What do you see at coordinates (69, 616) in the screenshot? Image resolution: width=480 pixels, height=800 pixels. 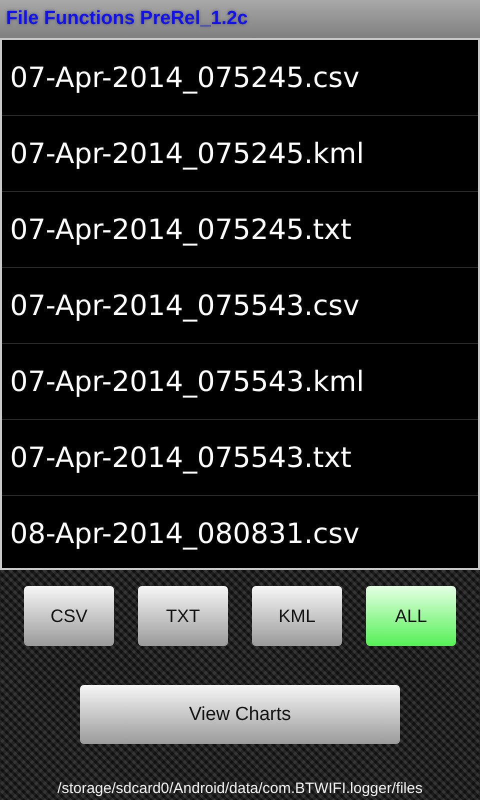 I see `filter-button: CSV` at bounding box center [69, 616].